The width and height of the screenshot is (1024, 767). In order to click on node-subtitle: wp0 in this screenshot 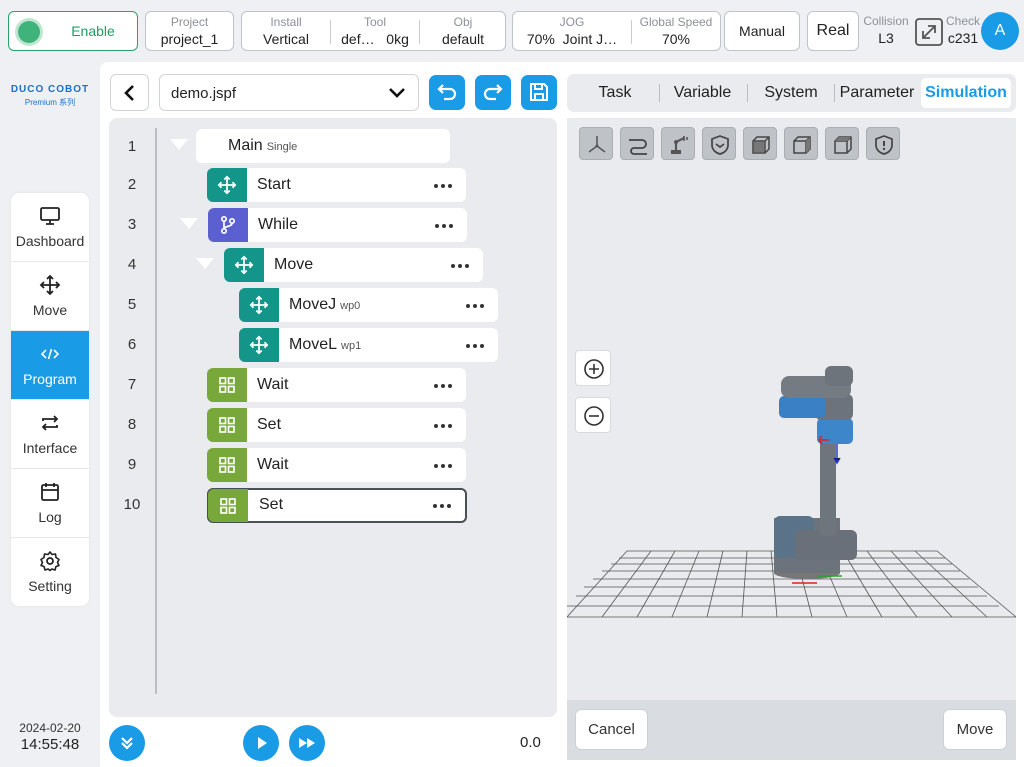, I will do `click(350, 306)`.